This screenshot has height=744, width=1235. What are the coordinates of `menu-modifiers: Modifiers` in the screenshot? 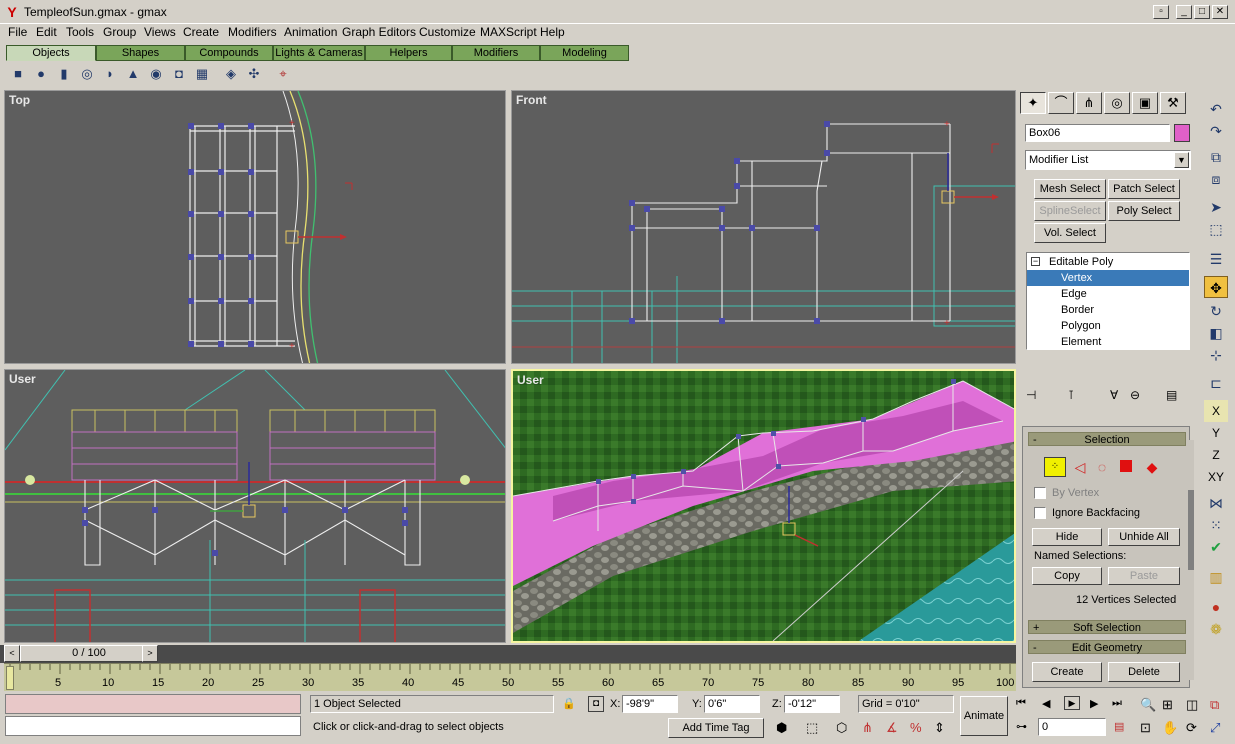 It's located at (252, 32).